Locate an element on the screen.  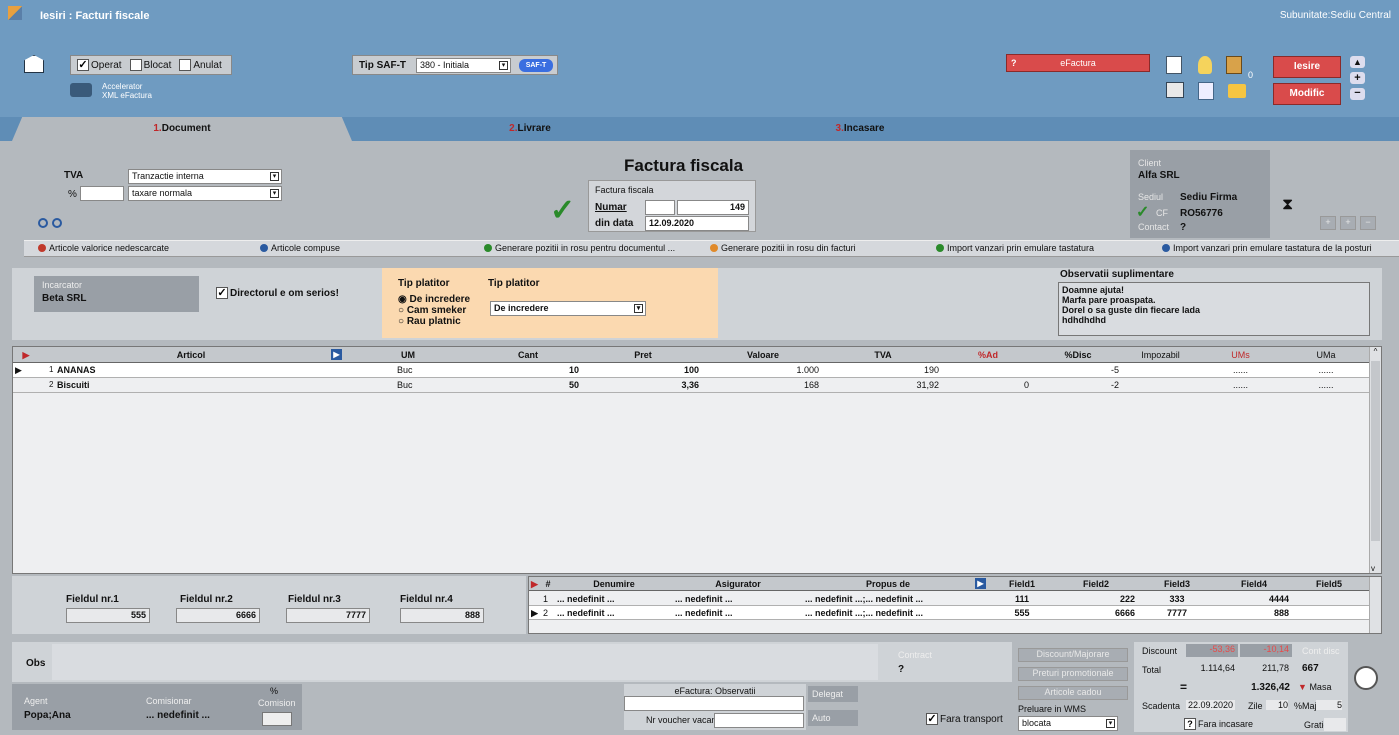
obs-textarea is located at coordinates (465, 662).